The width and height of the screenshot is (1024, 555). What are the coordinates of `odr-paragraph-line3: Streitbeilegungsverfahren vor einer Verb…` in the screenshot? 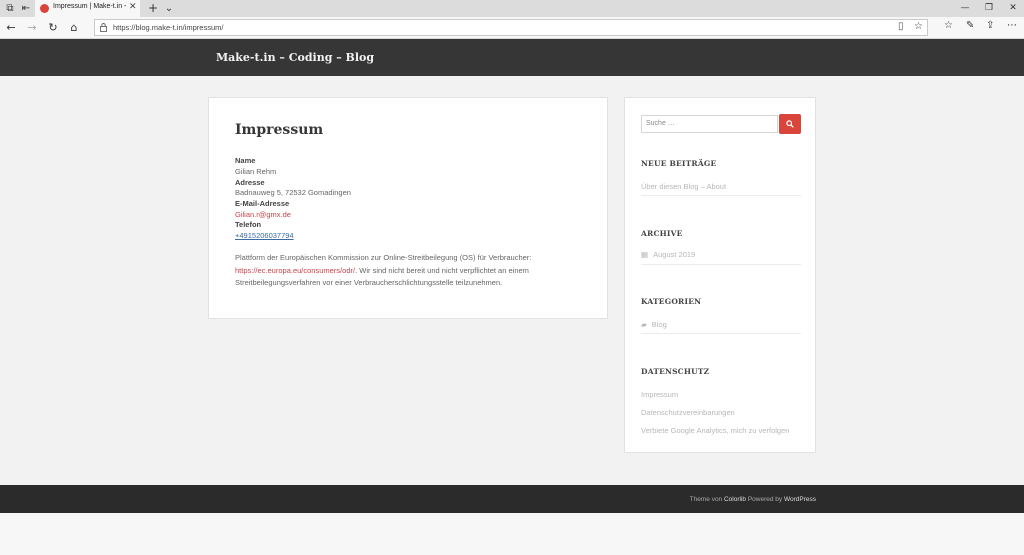 It's located at (369, 282).